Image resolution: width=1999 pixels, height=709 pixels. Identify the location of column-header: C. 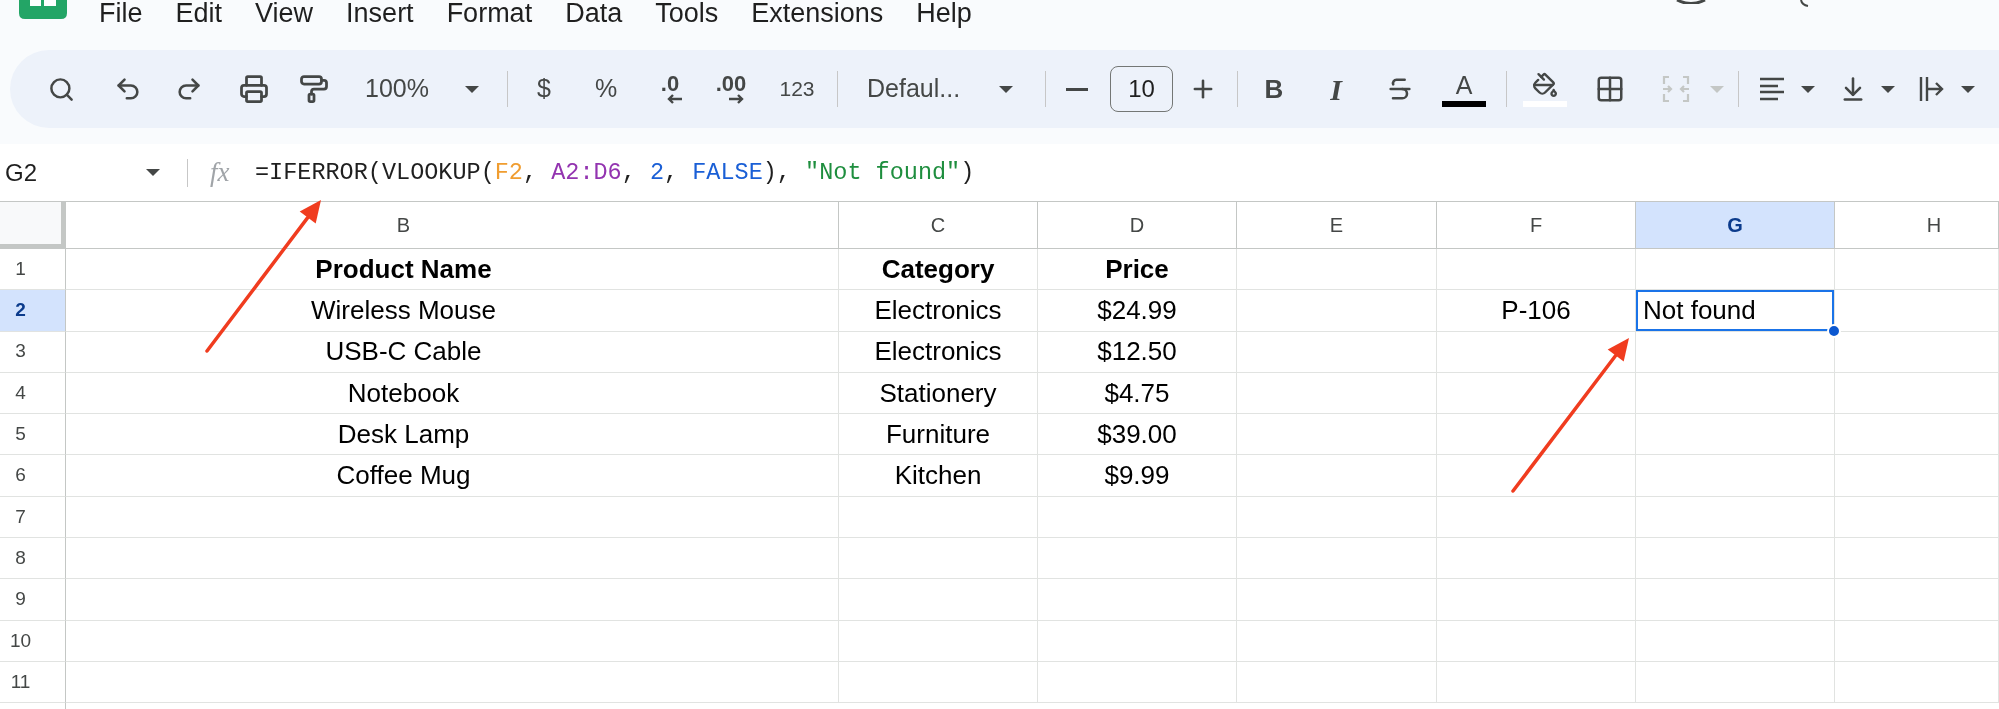
(938, 225).